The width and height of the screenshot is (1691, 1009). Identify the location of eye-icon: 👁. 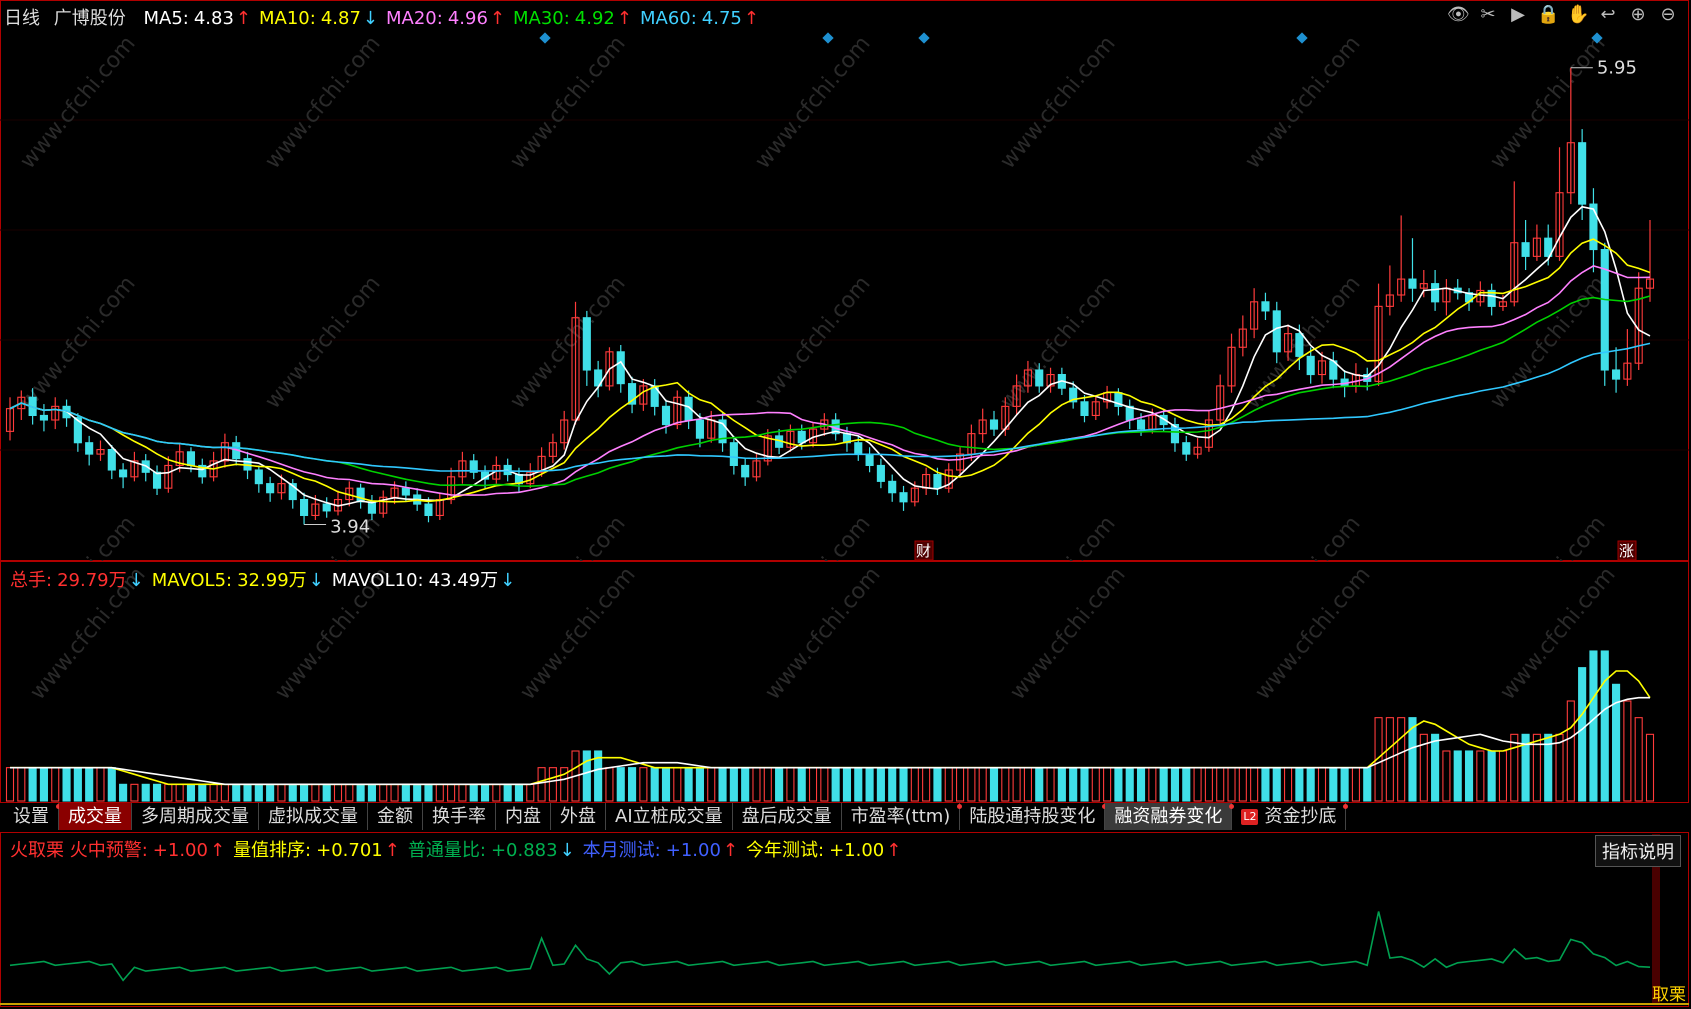
(1458, 15).